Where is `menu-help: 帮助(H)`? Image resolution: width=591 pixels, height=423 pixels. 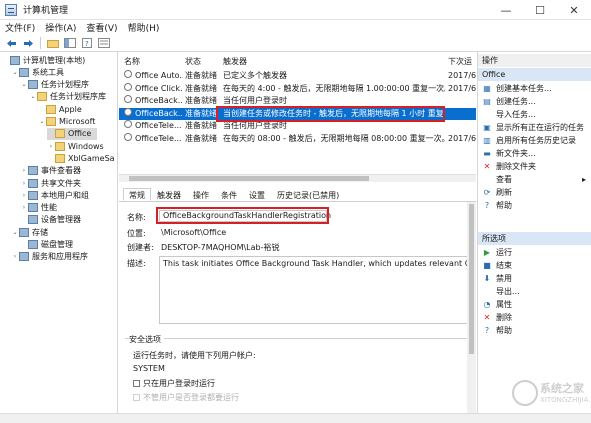
menu-help: 帮助(H) is located at coordinates (144, 27).